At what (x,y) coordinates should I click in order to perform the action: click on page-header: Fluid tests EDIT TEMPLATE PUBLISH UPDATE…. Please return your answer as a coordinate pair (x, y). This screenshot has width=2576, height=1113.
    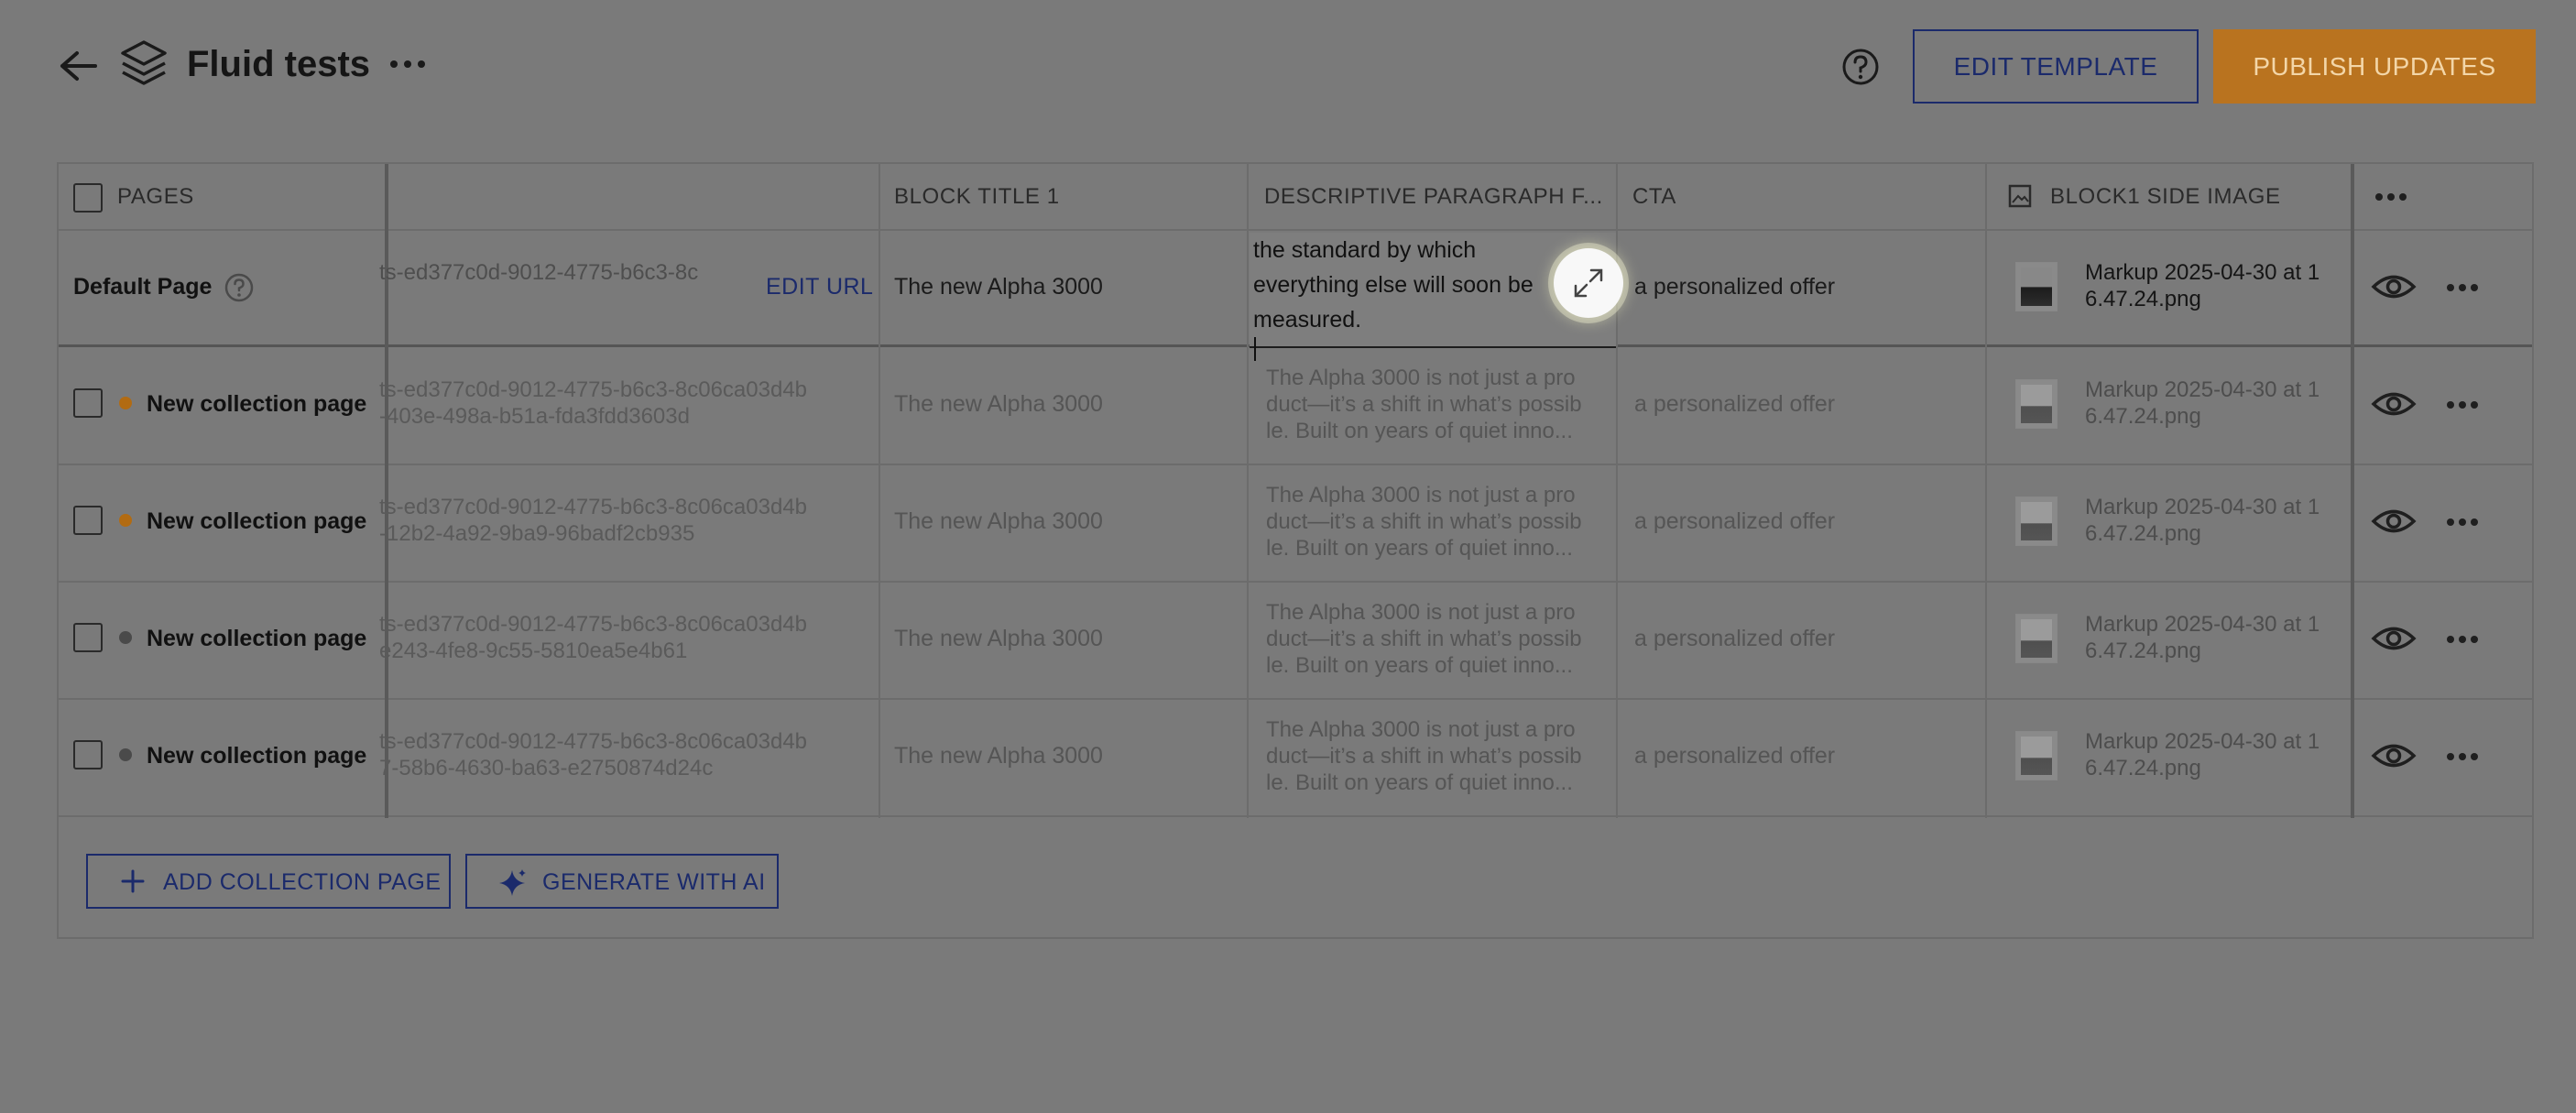
    Looking at the image, I should click on (1288, 67).